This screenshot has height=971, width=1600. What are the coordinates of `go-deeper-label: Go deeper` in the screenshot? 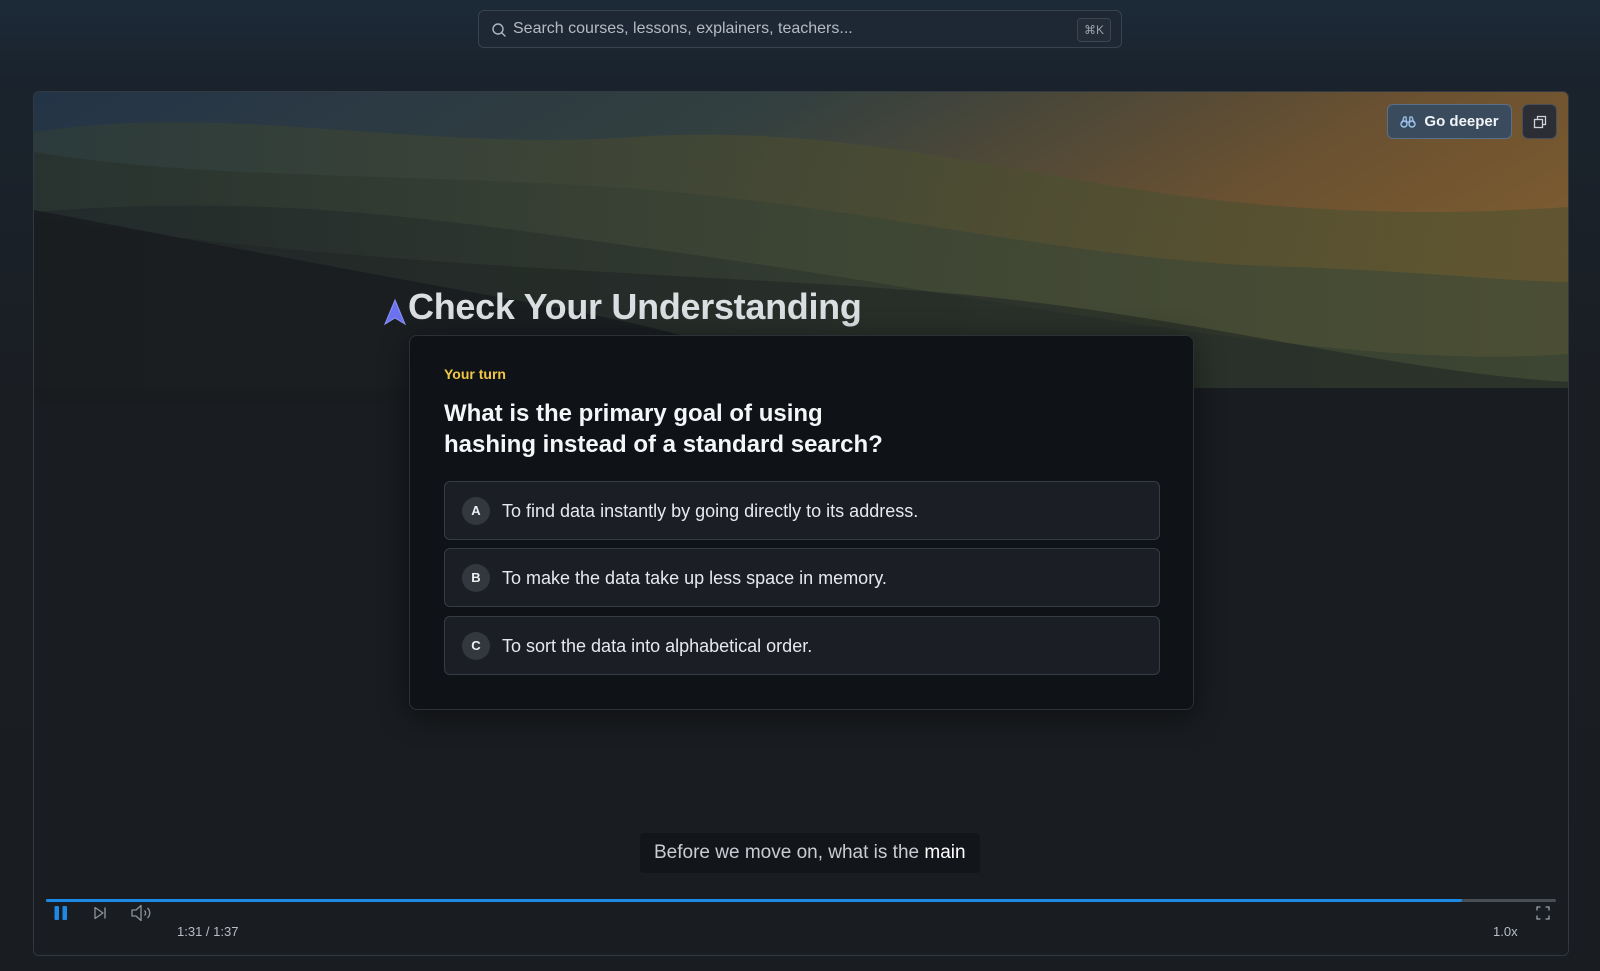 It's located at (1461, 121).